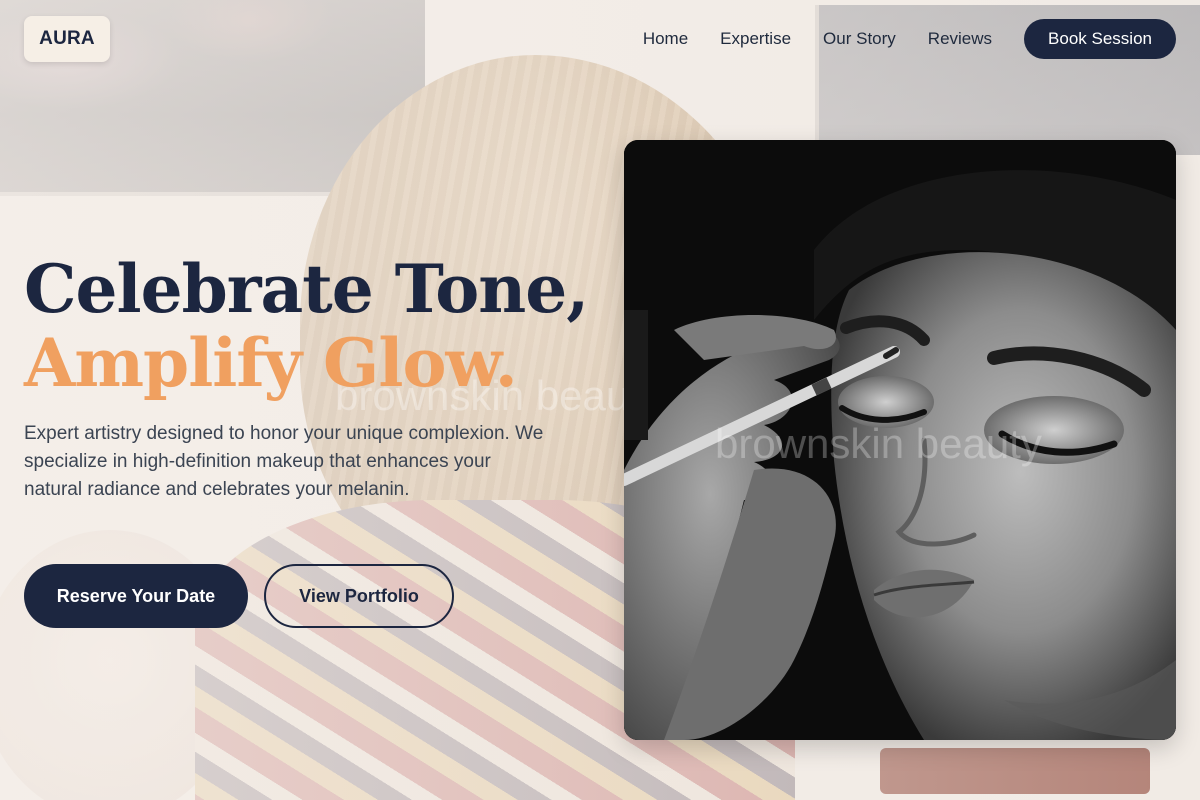 Image resolution: width=1200 pixels, height=800 pixels. Describe the element at coordinates (1100, 39) in the screenshot. I see `book-session-button: Book Session` at that location.